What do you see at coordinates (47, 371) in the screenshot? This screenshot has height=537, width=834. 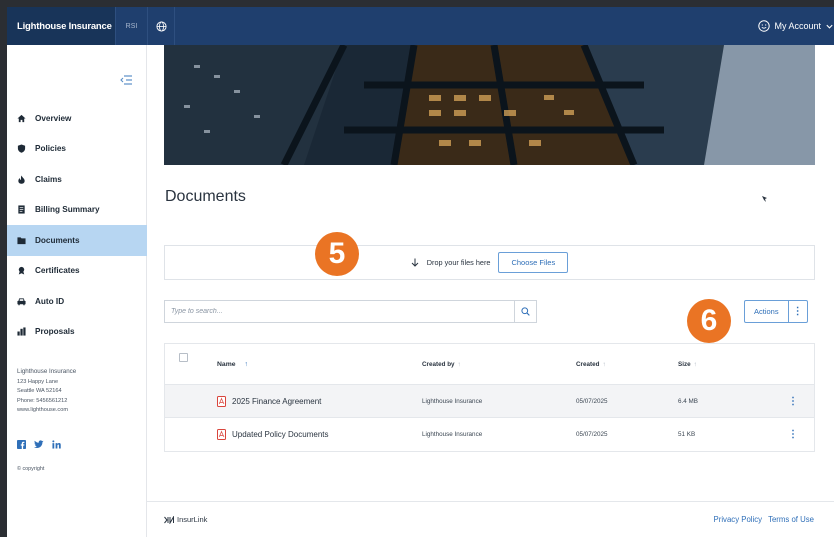 I see `address-company: Lighthouse Insurance` at bounding box center [47, 371].